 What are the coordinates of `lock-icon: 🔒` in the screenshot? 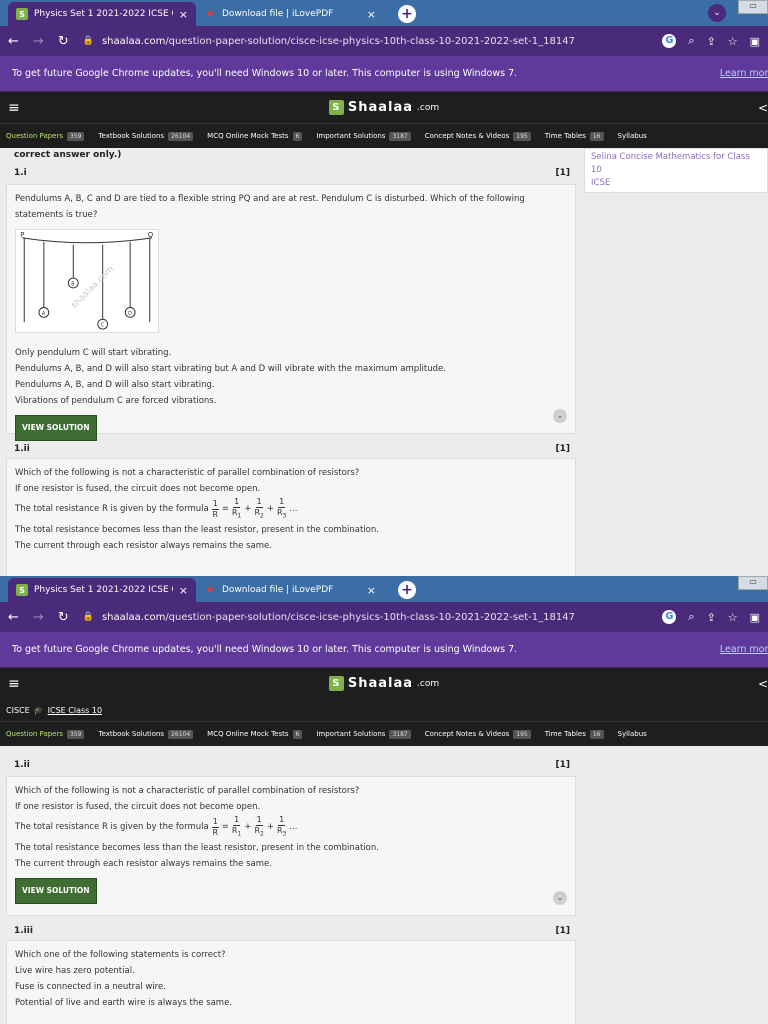 It's located at (88, 617).